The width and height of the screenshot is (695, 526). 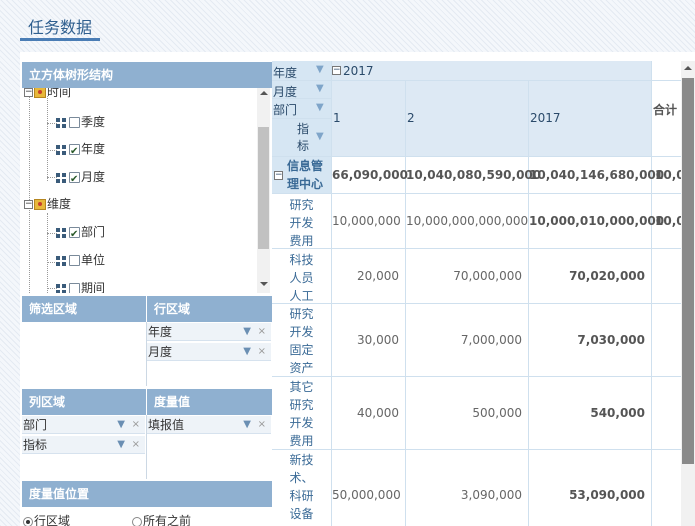 I want to click on quarter-checkbox, so click(x=74, y=122).